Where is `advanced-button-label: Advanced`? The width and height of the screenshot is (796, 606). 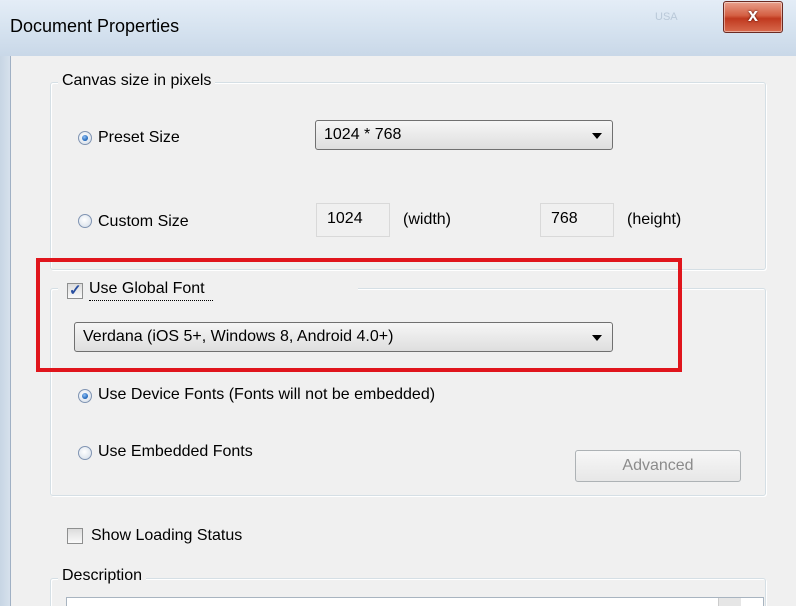
advanced-button-label: Advanced is located at coordinates (658, 465).